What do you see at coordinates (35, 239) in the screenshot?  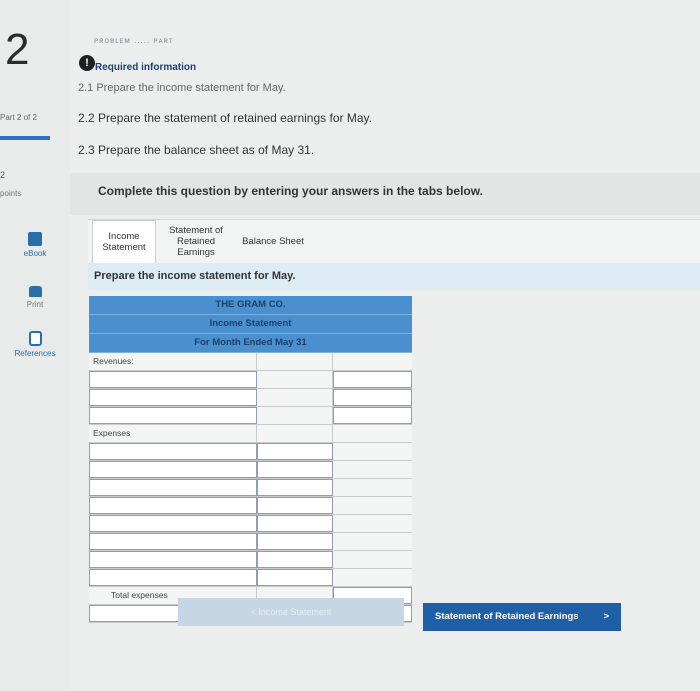 I see `book-icon` at bounding box center [35, 239].